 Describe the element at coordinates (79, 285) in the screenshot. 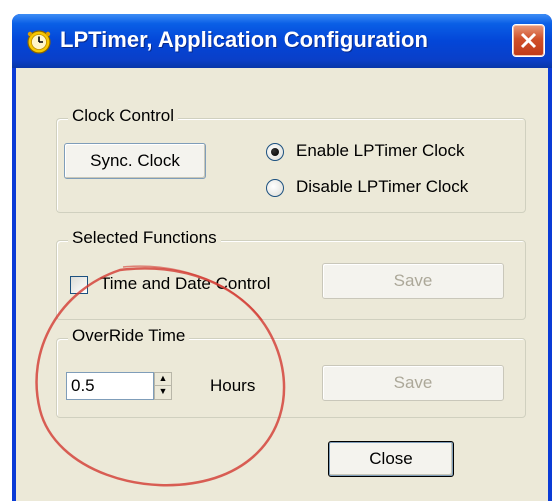

I see `time-date-checkbox` at that location.